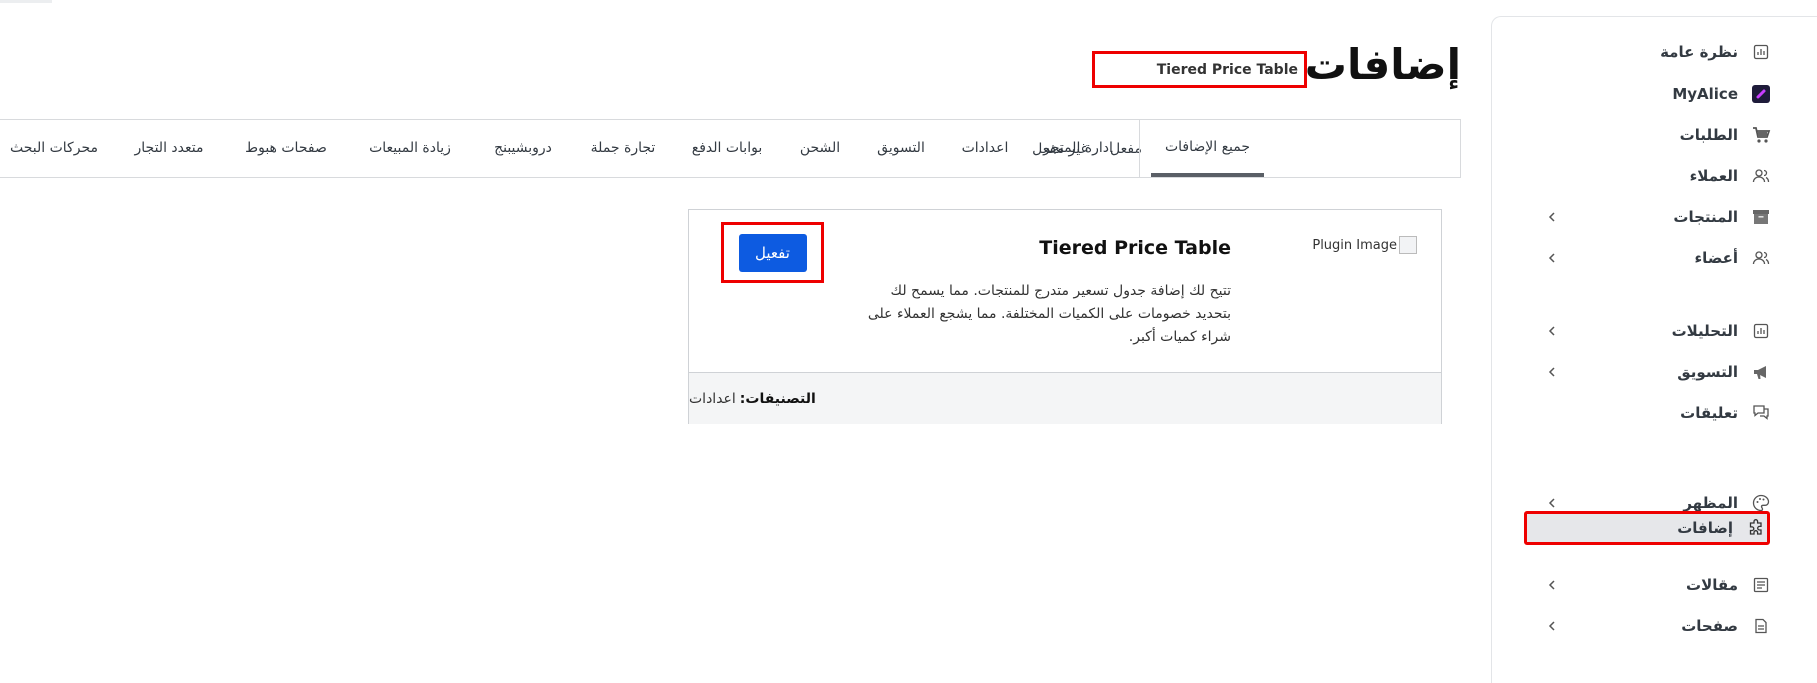 The width and height of the screenshot is (1817, 683). I want to click on tab-dropshipping: دروبشيبنج, so click(523, 147).